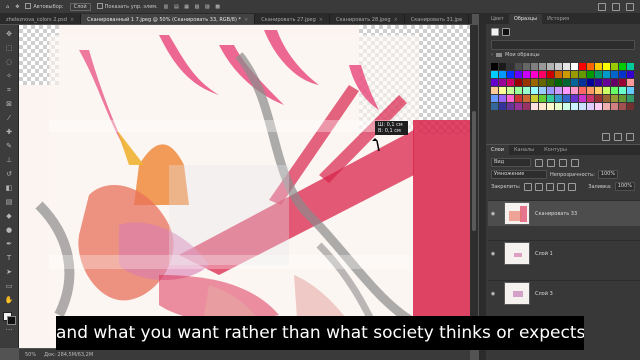 The width and height of the screenshot is (640, 360). What do you see at coordinates (7, 7) in the screenshot?
I see `home-icon: ⌂` at bounding box center [7, 7].